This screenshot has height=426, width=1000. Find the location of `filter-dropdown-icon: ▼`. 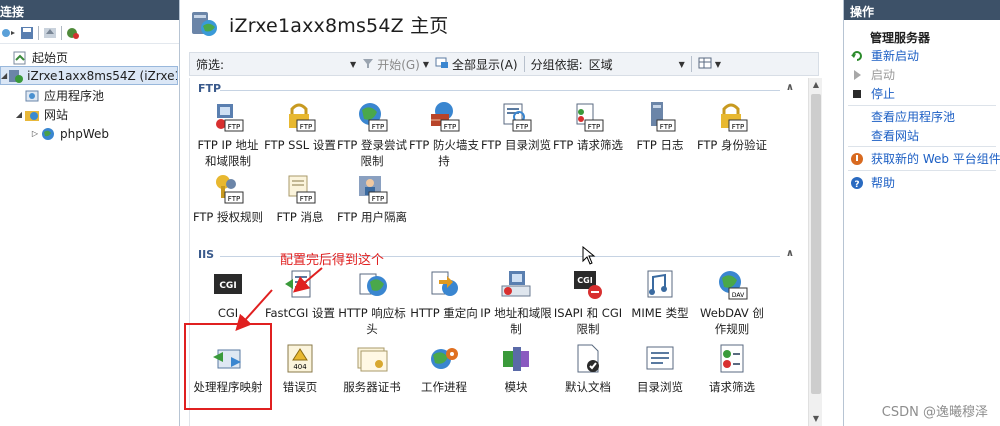

filter-dropdown-icon: ▼ is located at coordinates (353, 64).